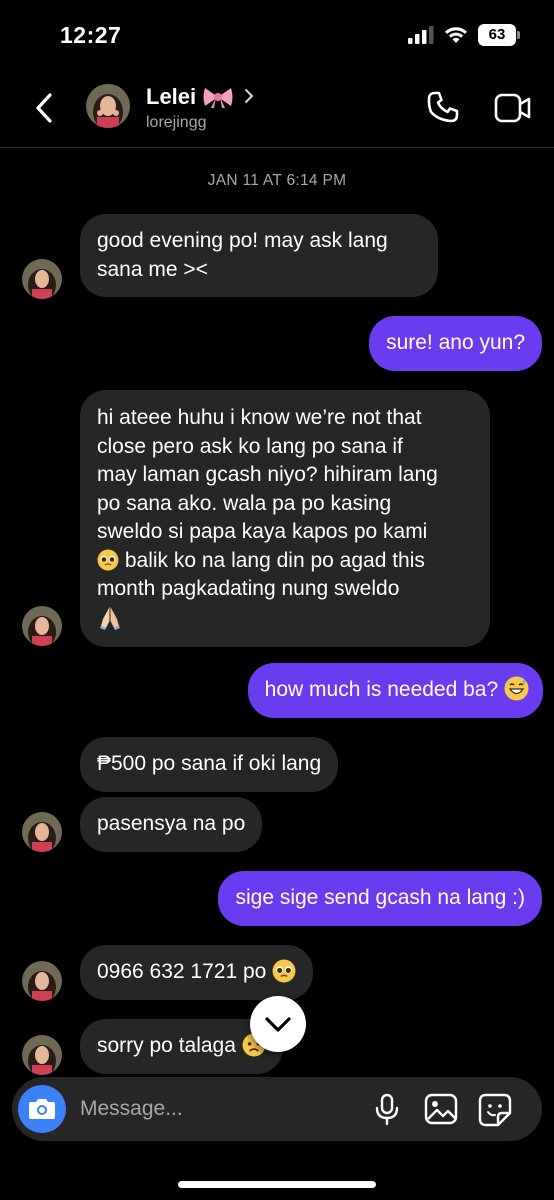  What do you see at coordinates (45, 108) in the screenshot?
I see `back-icon` at bounding box center [45, 108].